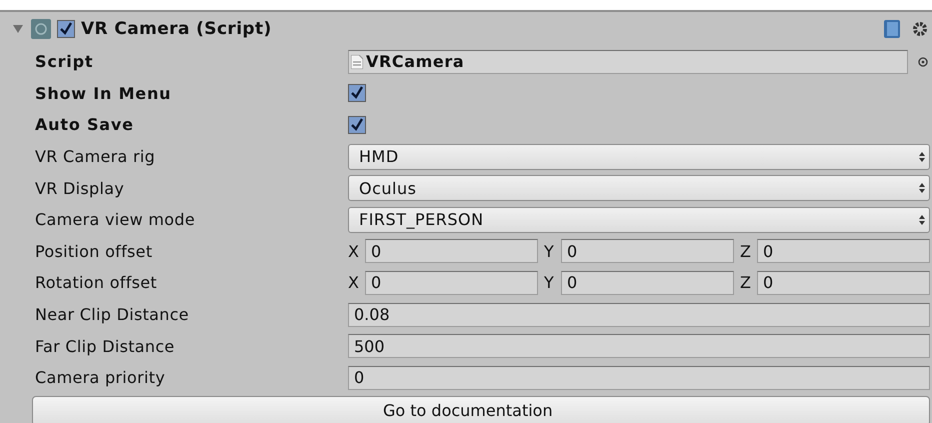  Describe the element at coordinates (103, 93) in the screenshot. I see `property-label: Show In Menu` at that location.